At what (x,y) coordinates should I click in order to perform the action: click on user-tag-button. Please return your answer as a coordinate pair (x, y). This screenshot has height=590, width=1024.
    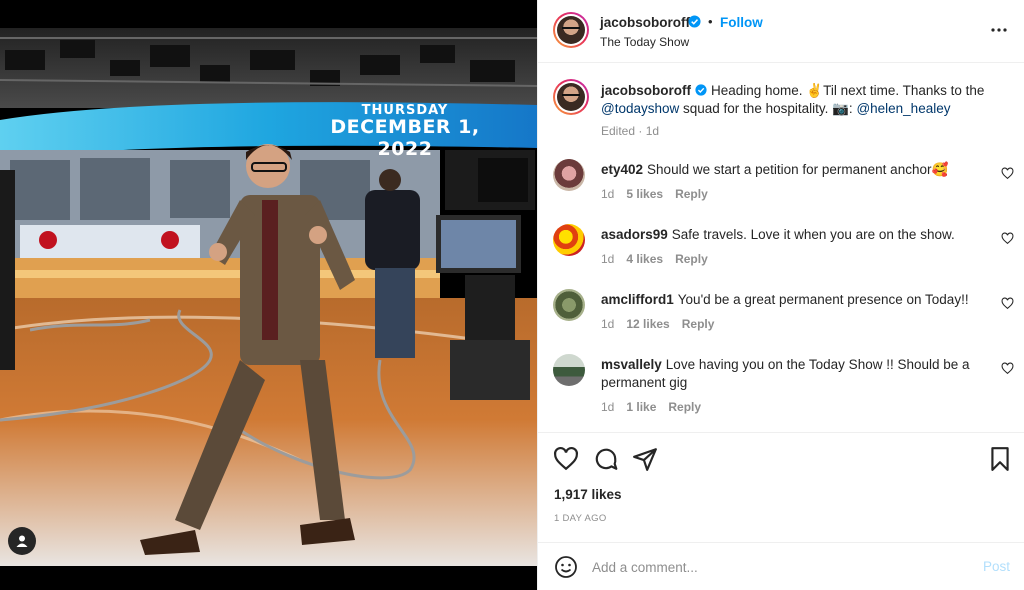
    Looking at the image, I should click on (22, 541).